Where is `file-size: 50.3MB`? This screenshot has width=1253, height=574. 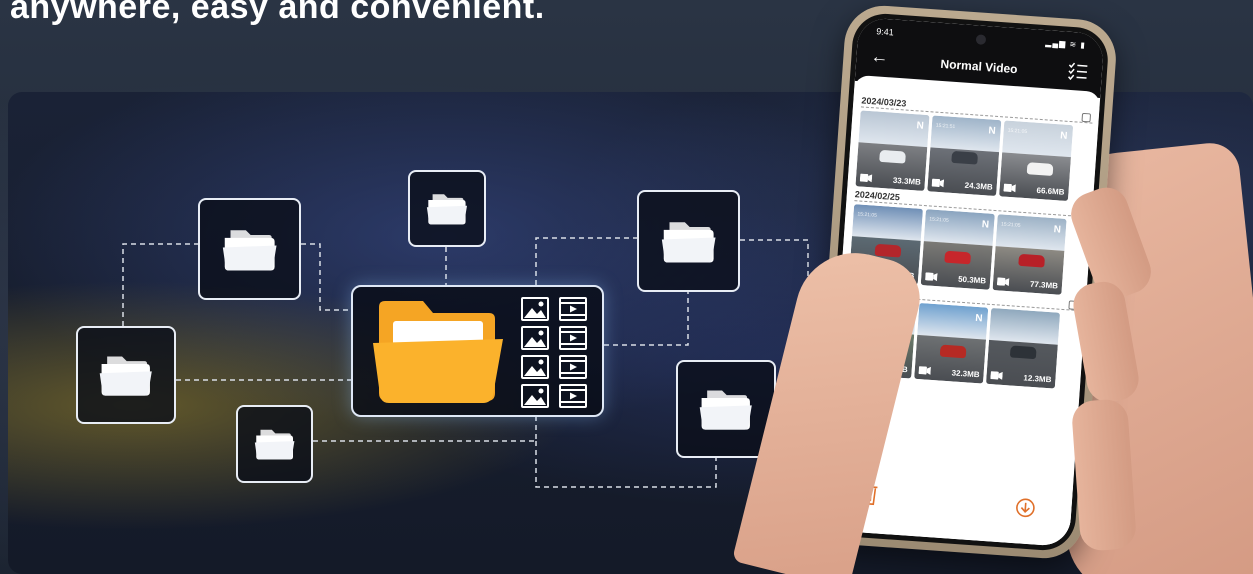 file-size: 50.3MB is located at coordinates (972, 280).